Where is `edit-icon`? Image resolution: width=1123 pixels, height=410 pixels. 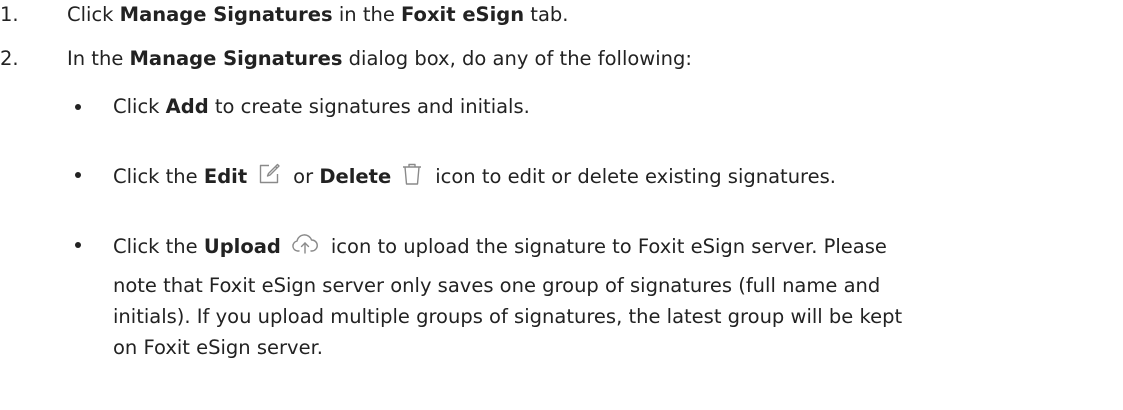
edit-icon is located at coordinates (269, 177).